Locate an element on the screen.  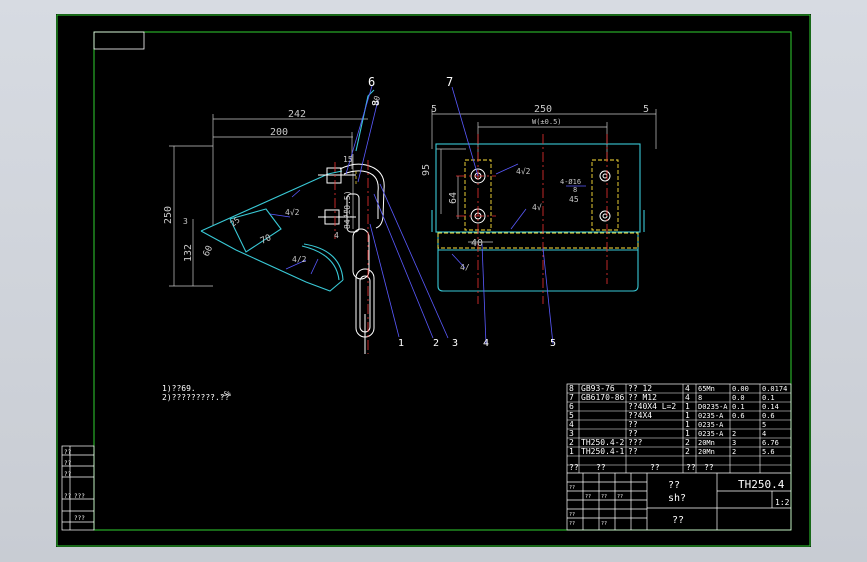
bom-cell-spec: TH250.4-2 is located at coordinates (603, 442).